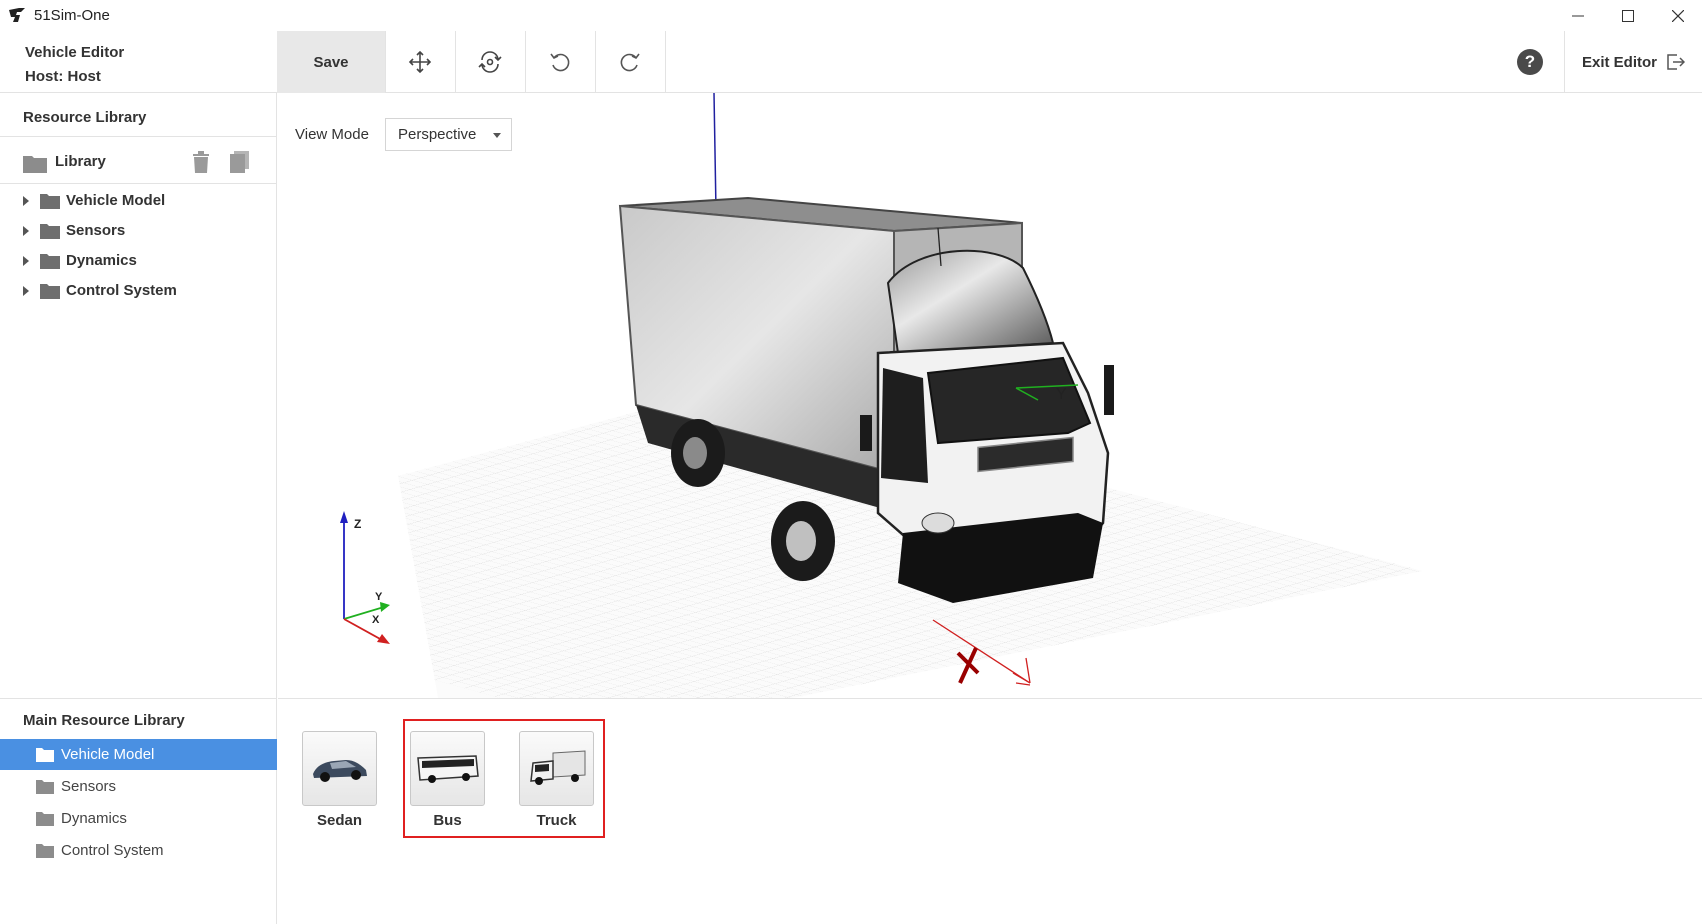 Image resolution: width=1702 pixels, height=924 pixels. What do you see at coordinates (437, 134) in the screenshot?
I see `view-mode-value: Perspective` at bounding box center [437, 134].